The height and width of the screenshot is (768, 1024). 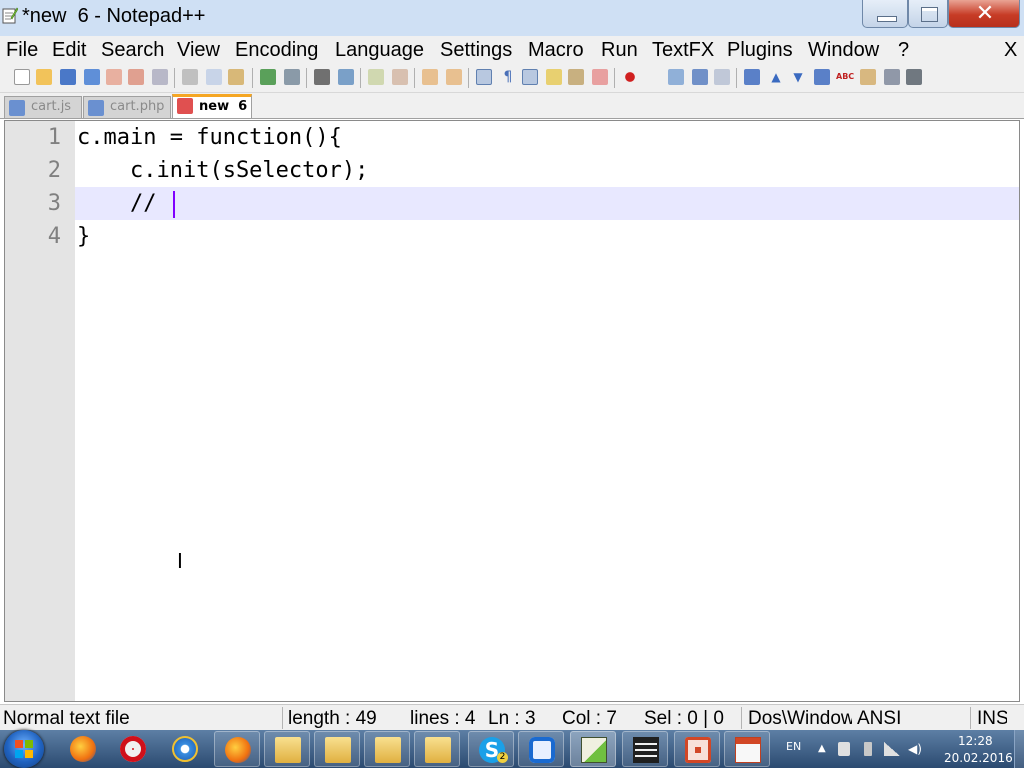 I want to click on menu-plugins: Plugins, so click(x=760, y=50).